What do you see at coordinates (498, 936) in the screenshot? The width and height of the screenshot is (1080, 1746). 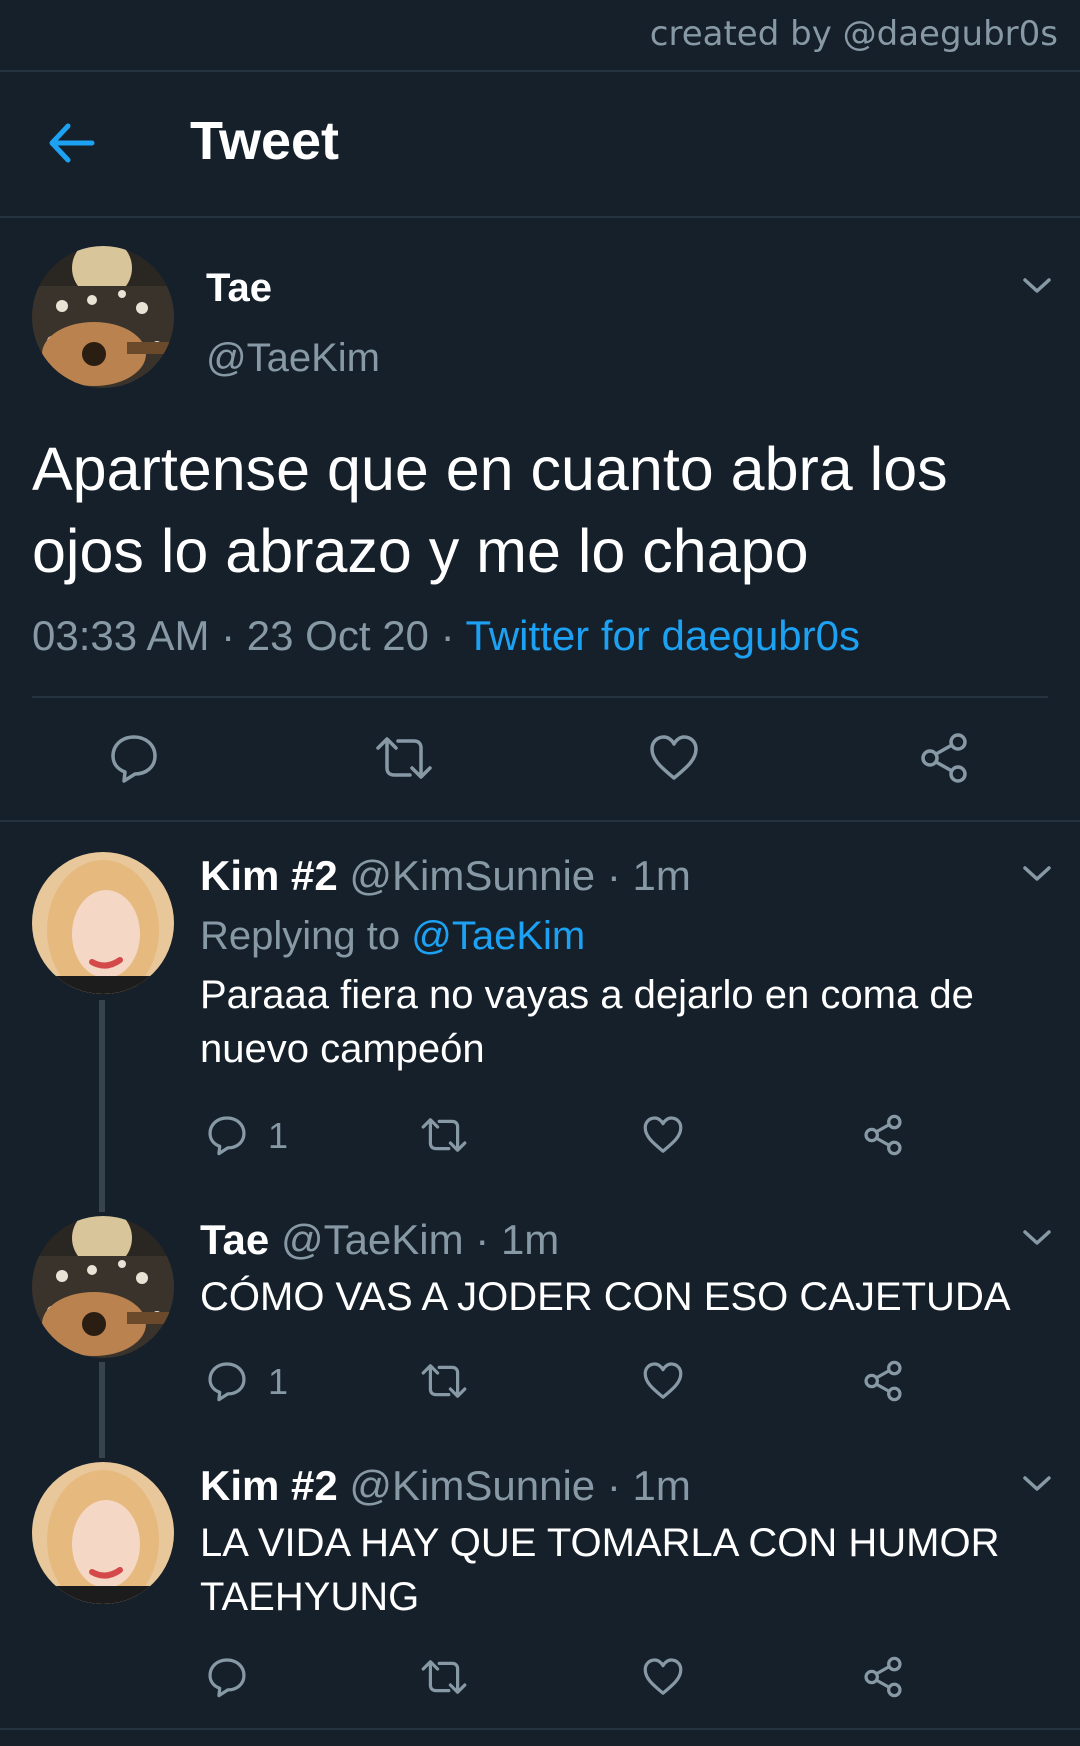 I see `replying-to-link: @TaeKim` at bounding box center [498, 936].